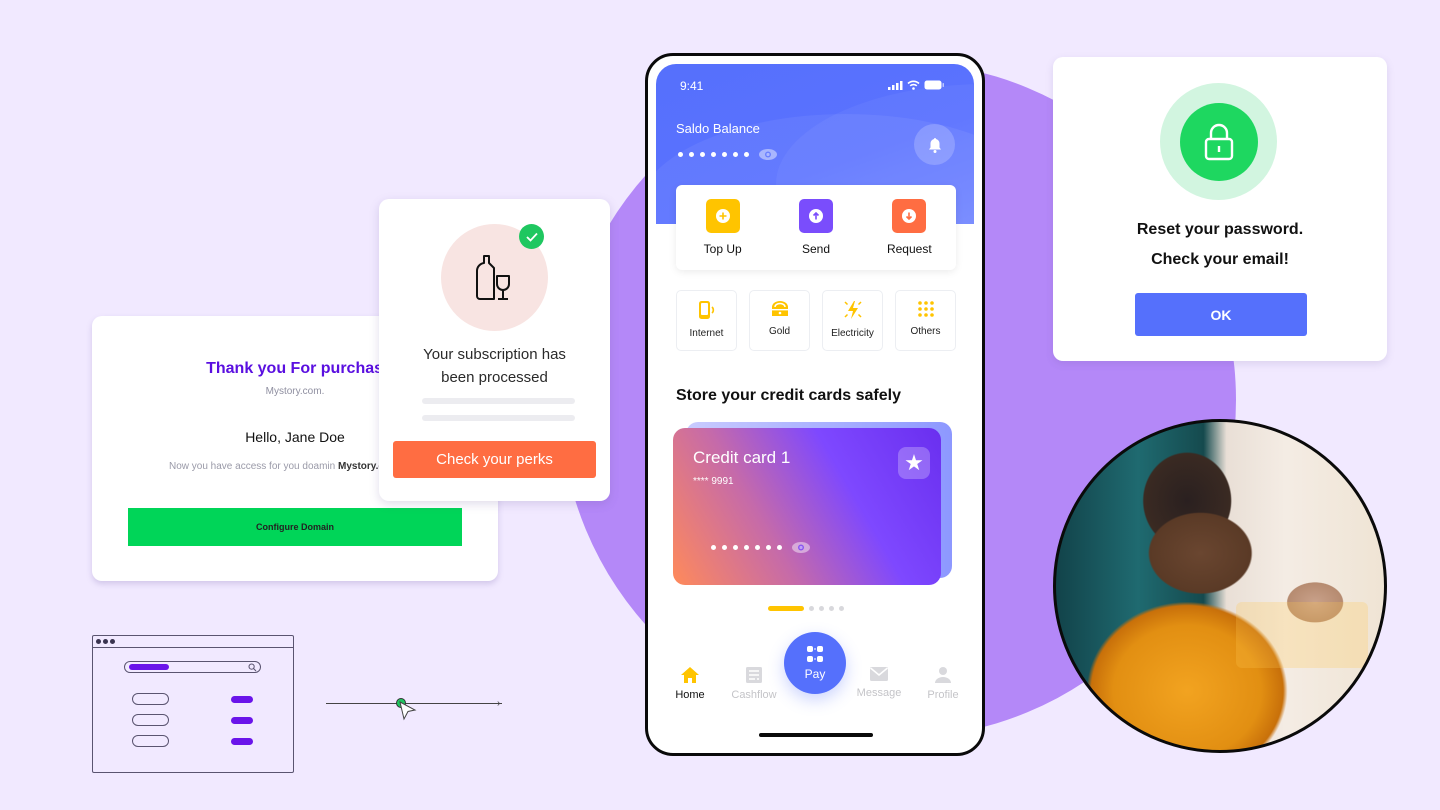  What do you see at coordinates (754, 675) in the screenshot?
I see `receipt-icon` at bounding box center [754, 675].